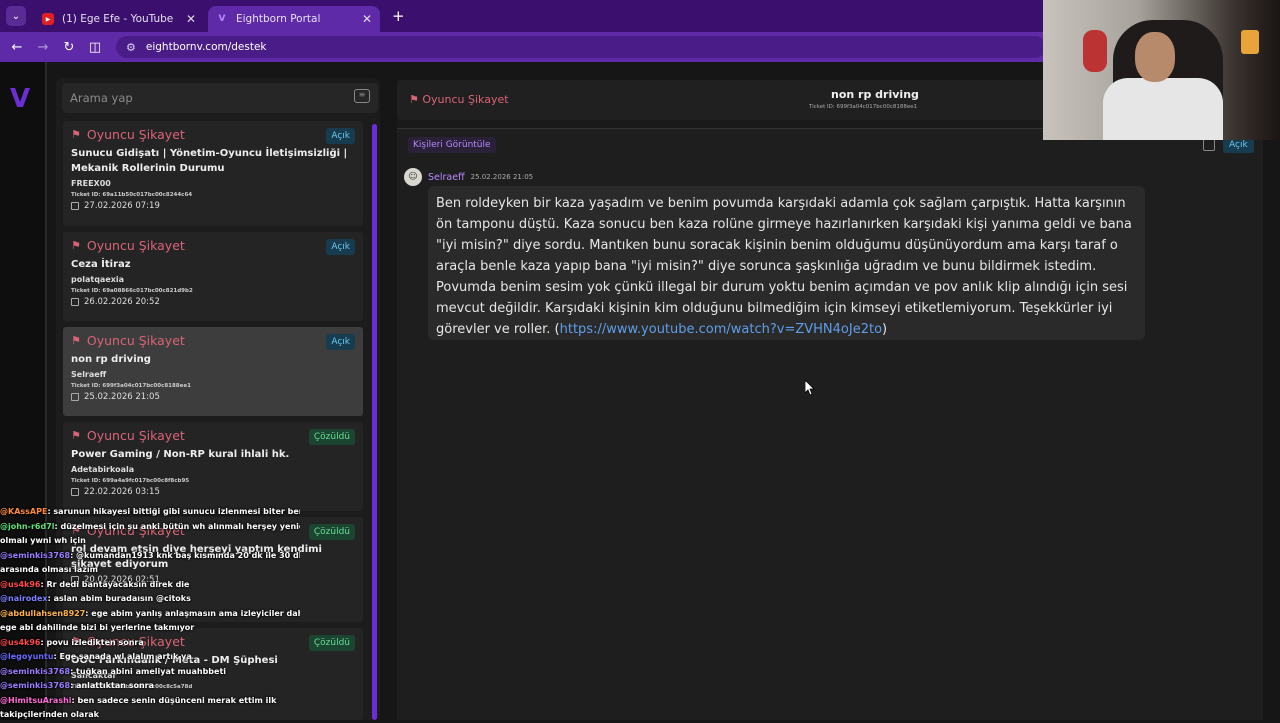 This screenshot has height=723, width=1280. What do you see at coordinates (581, 47) in the screenshot?
I see `url-field: ⚙ eightbornv.com/destek` at bounding box center [581, 47].